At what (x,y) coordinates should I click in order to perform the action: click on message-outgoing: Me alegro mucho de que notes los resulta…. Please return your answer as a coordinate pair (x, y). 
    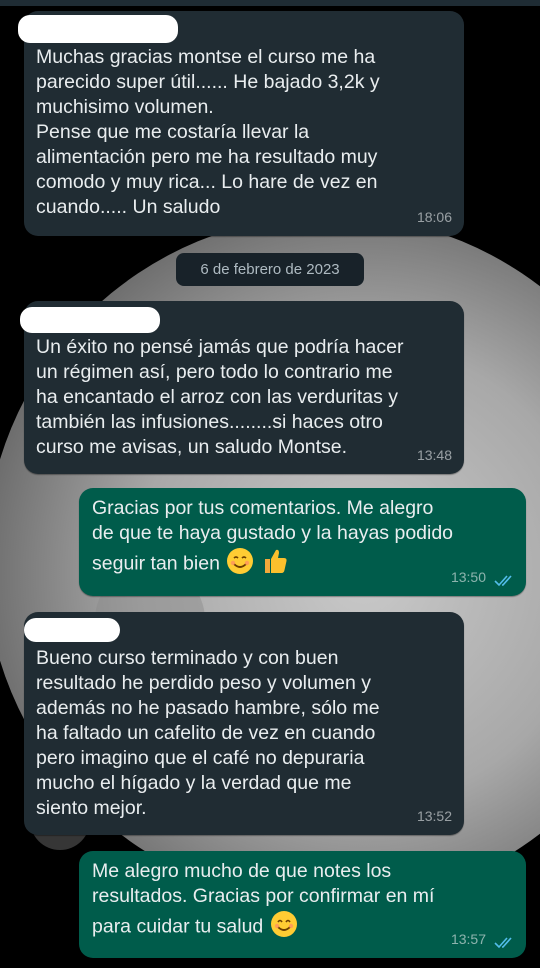
    Looking at the image, I should click on (302, 904).